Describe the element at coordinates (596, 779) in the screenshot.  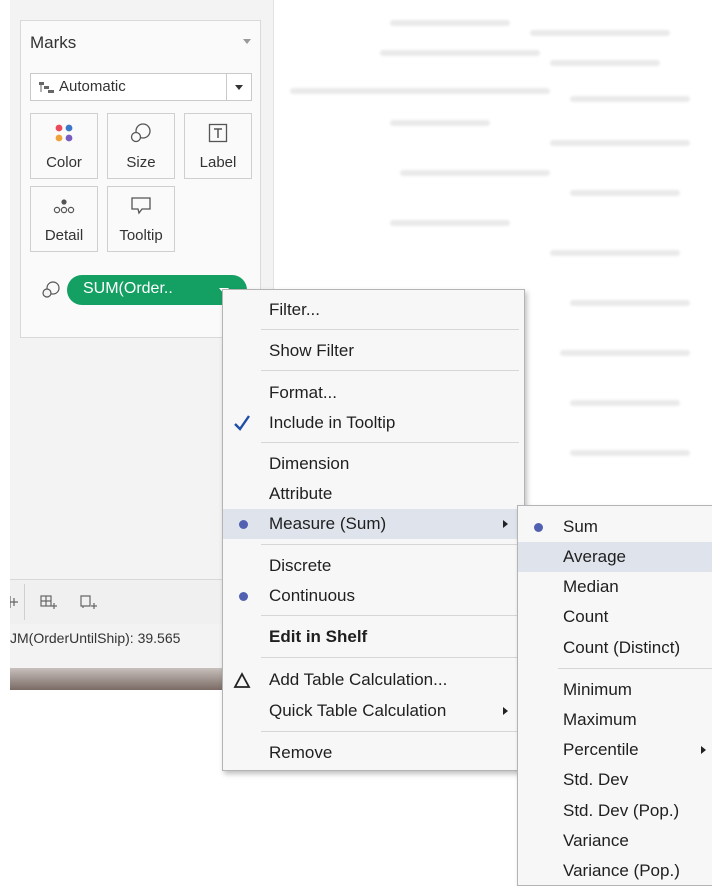
I see `menu-item-label: Std. Dev` at that location.